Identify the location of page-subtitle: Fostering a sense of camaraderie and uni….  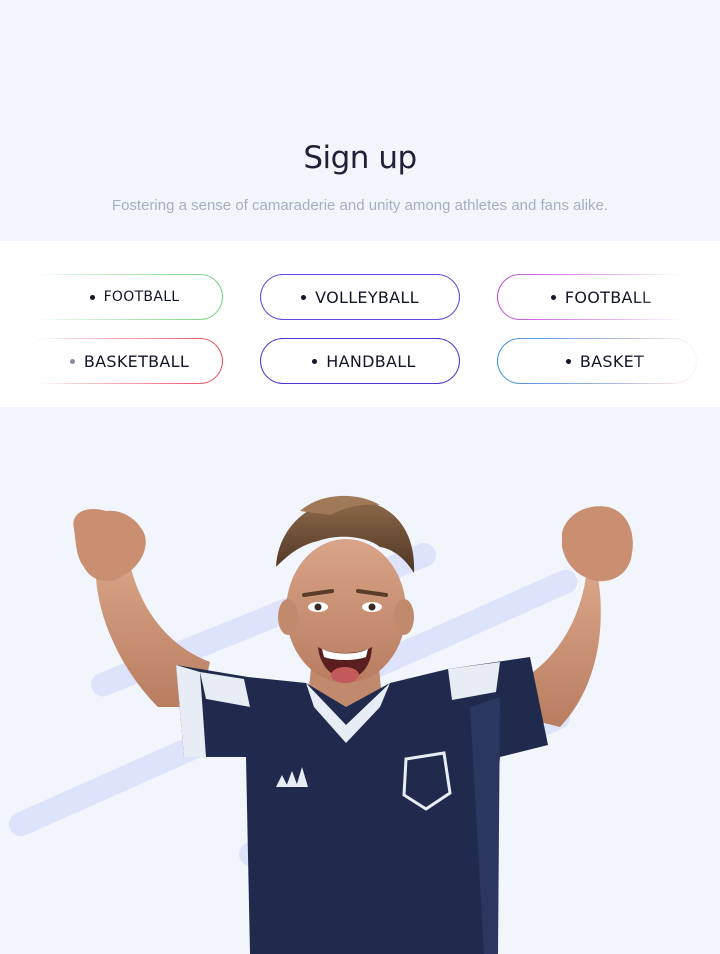
(360, 205).